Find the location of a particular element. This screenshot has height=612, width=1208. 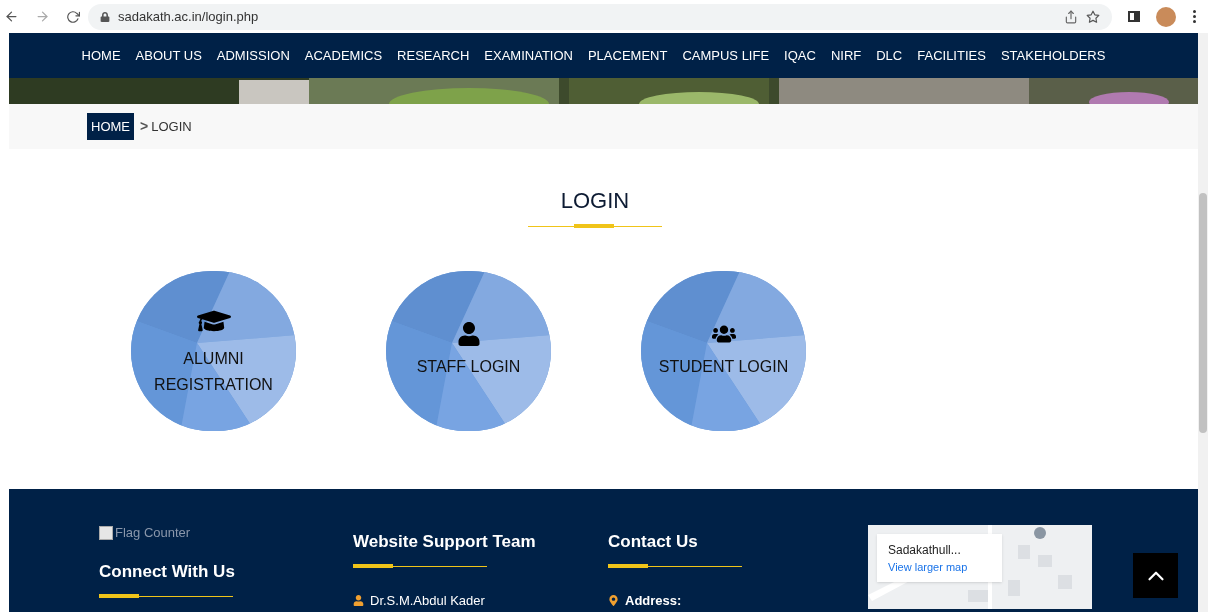

back-icon is located at coordinates (11, 16).